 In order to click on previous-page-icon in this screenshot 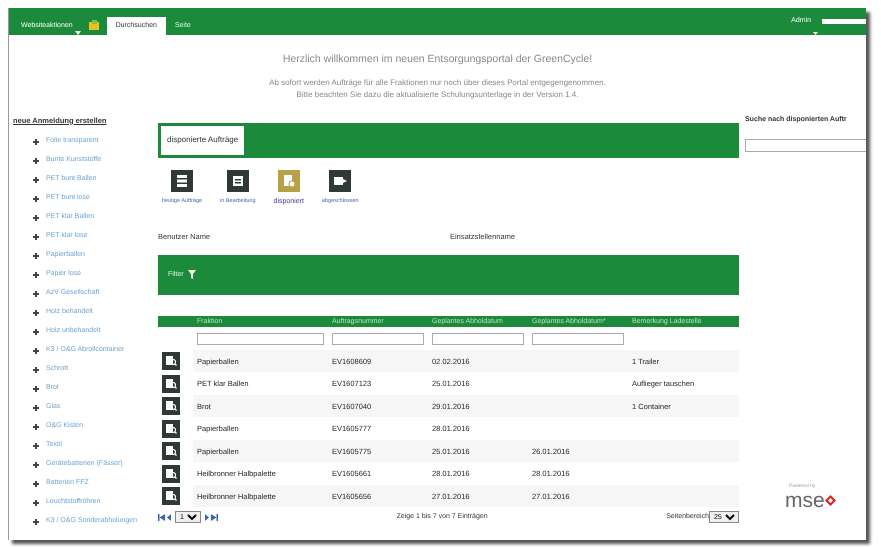, I will do `click(169, 517)`.